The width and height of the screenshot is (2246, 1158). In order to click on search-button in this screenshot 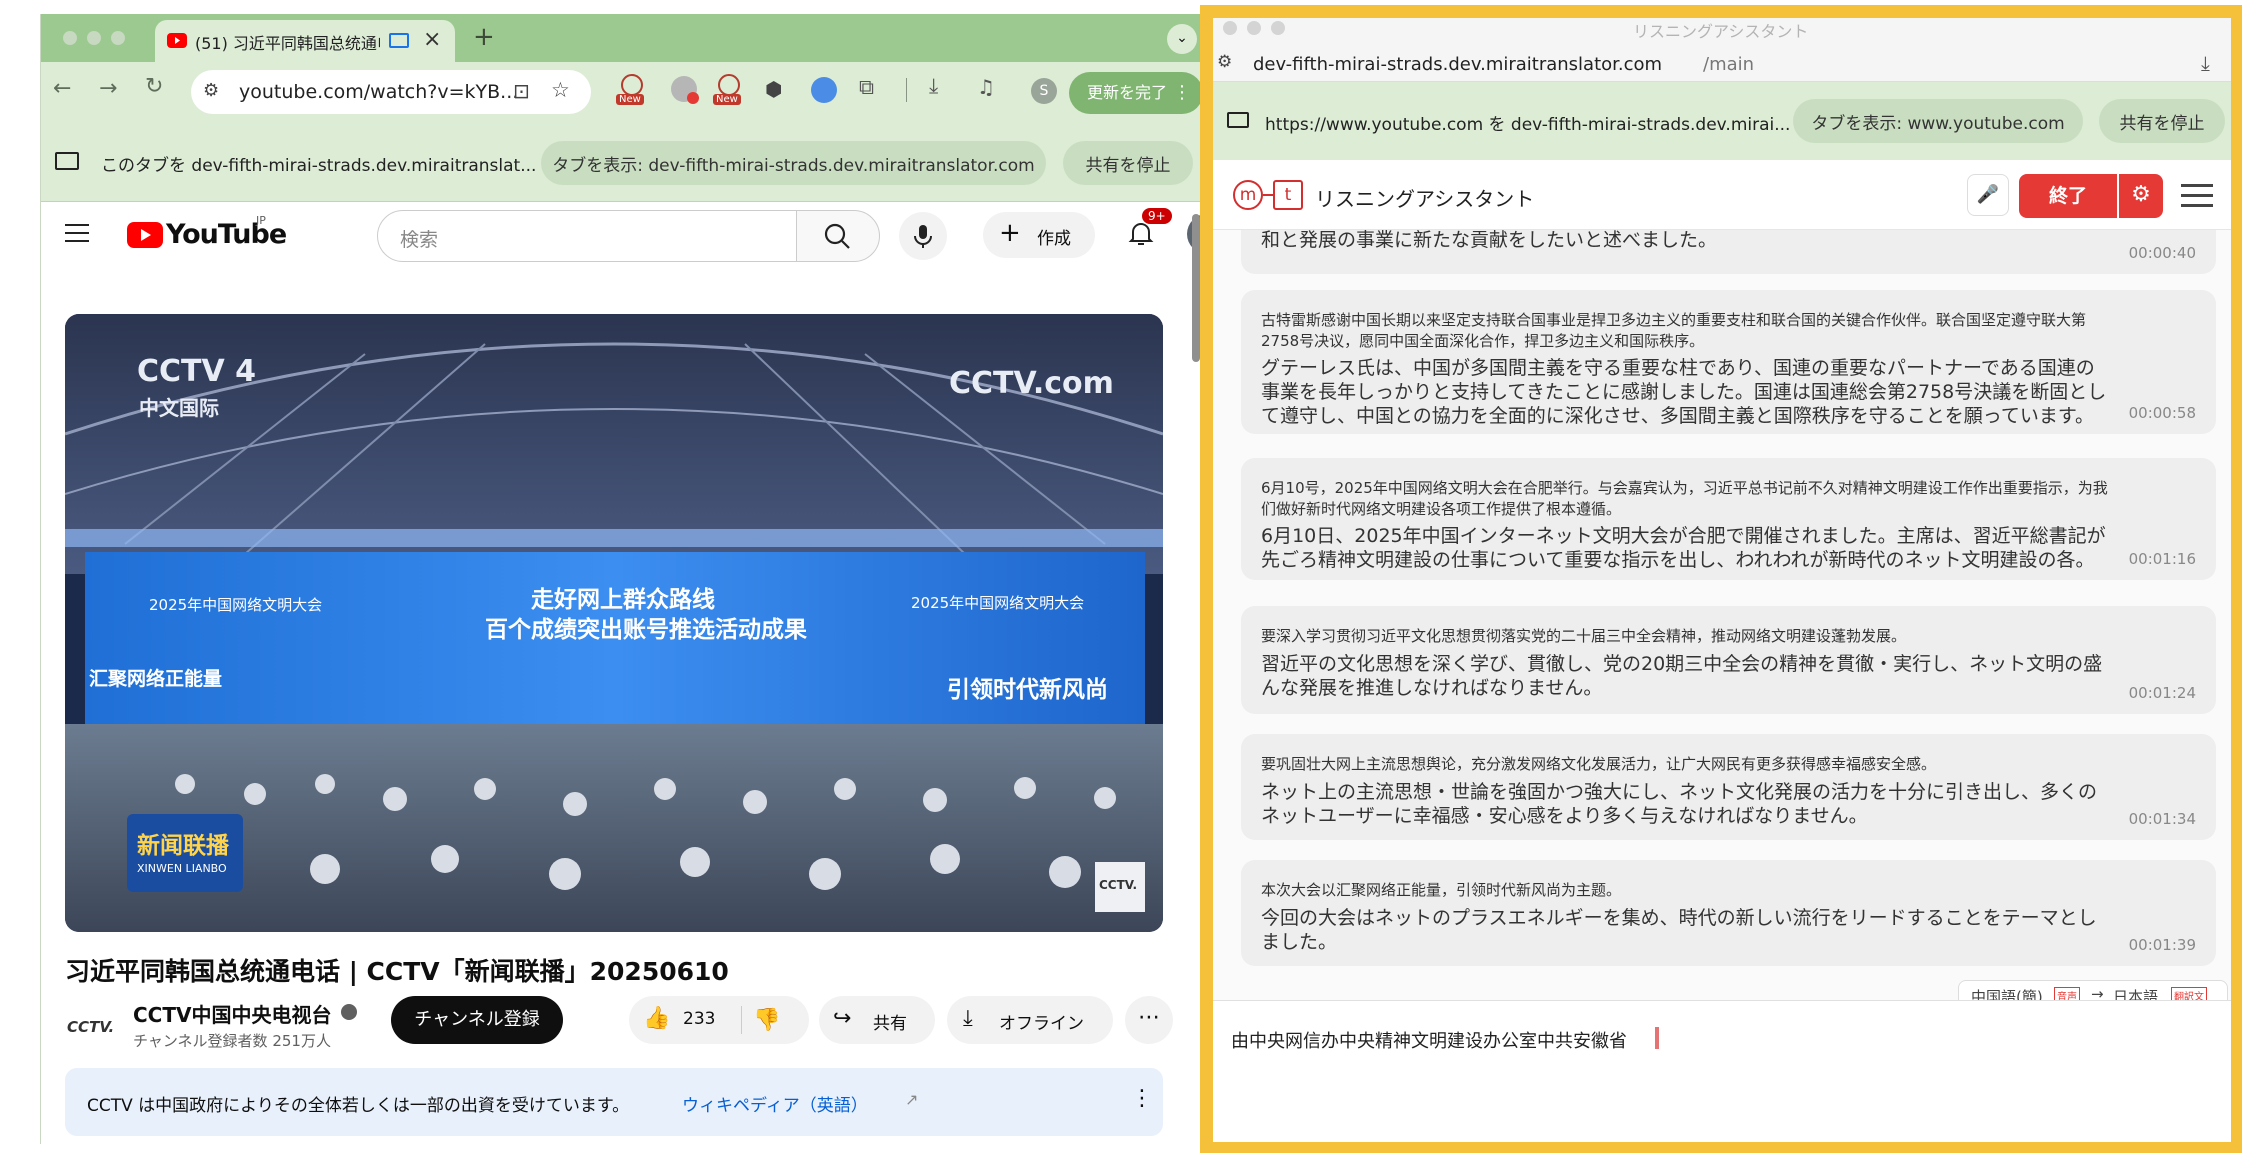, I will do `click(838, 236)`.